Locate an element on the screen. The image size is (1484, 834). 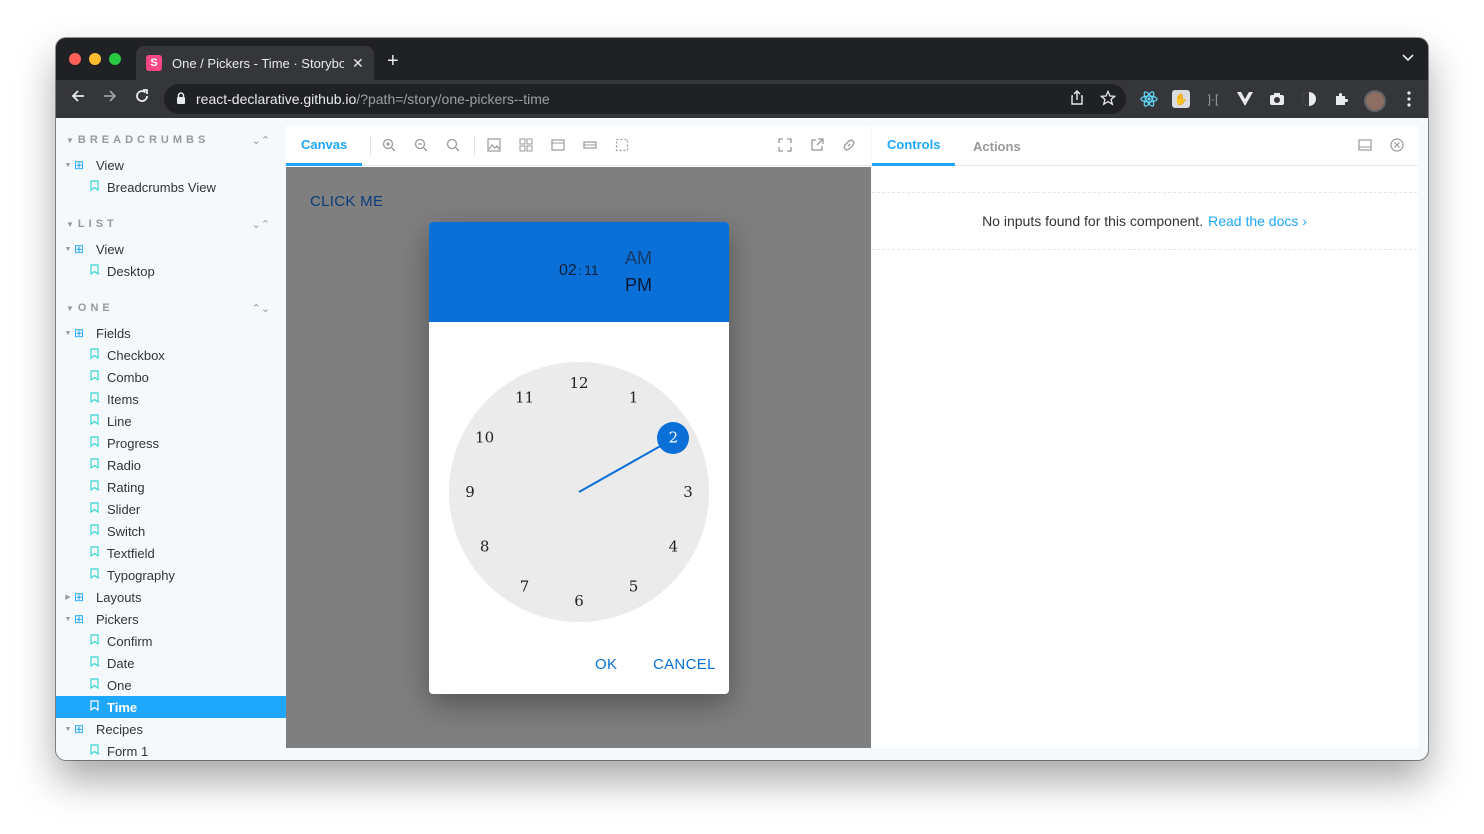
read-docs-link: Read the docs › is located at coordinates (1257, 221).